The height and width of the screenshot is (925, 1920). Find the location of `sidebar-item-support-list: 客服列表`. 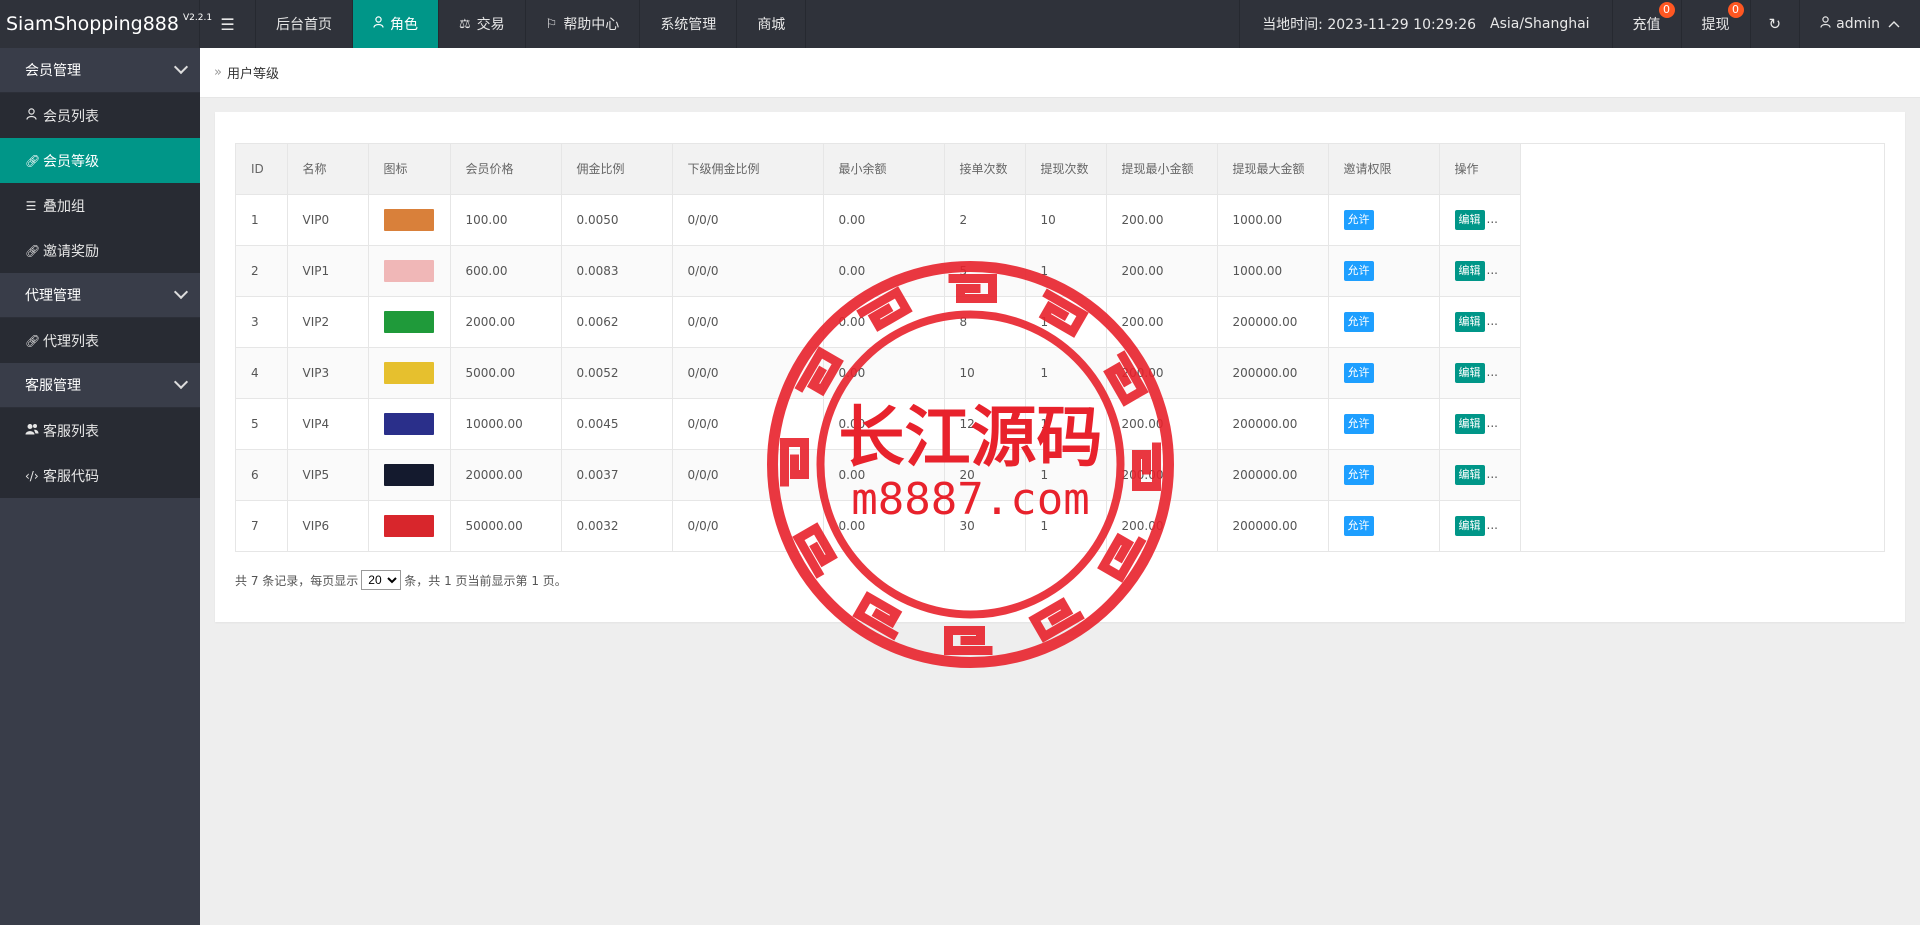

sidebar-item-support-list: 客服列表 is located at coordinates (100, 430).